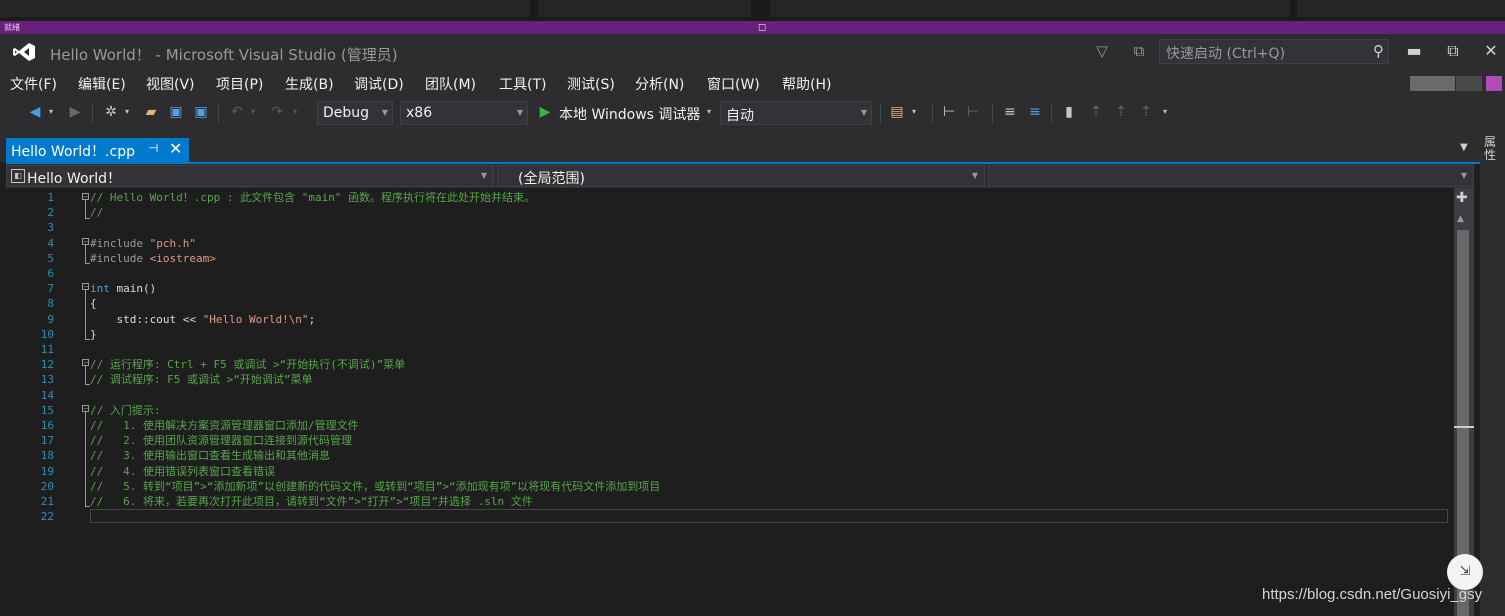  I want to click on code-line: // 运行程序: Ctrl + F5 或调试 >“开始执行(不调试)”菜单, so click(247, 364).